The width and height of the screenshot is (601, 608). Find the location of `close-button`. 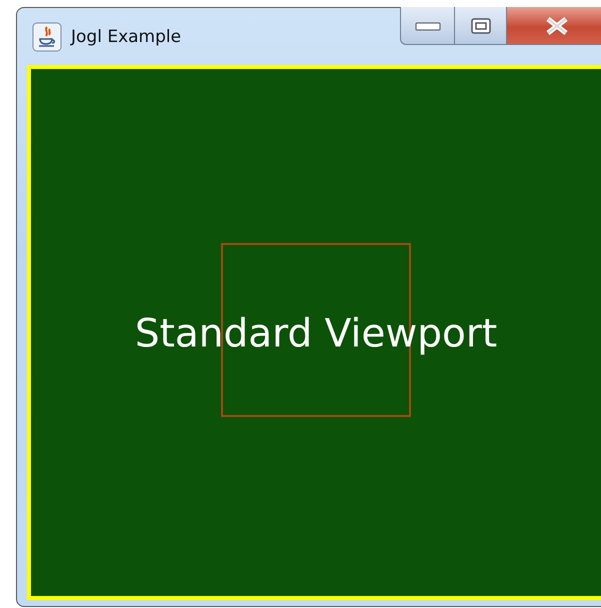

close-button is located at coordinates (554, 26).